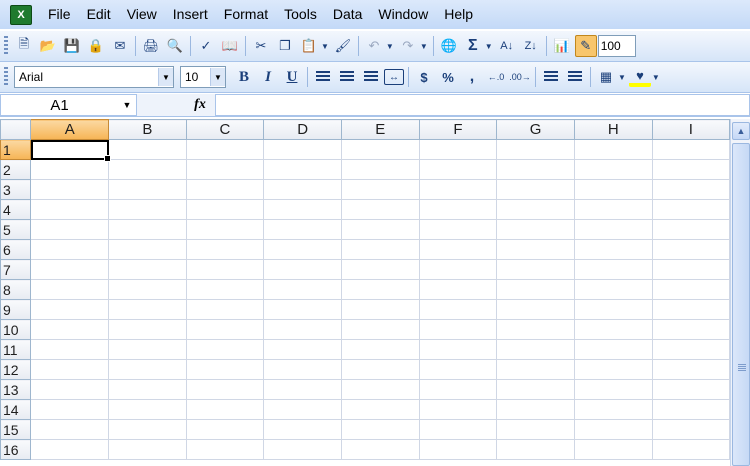 This screenshot has width=750, height=466. What do you see at coordinates (690, 449) in the screenshot?
I see `cell-i16` at bounding box center [690, 449].